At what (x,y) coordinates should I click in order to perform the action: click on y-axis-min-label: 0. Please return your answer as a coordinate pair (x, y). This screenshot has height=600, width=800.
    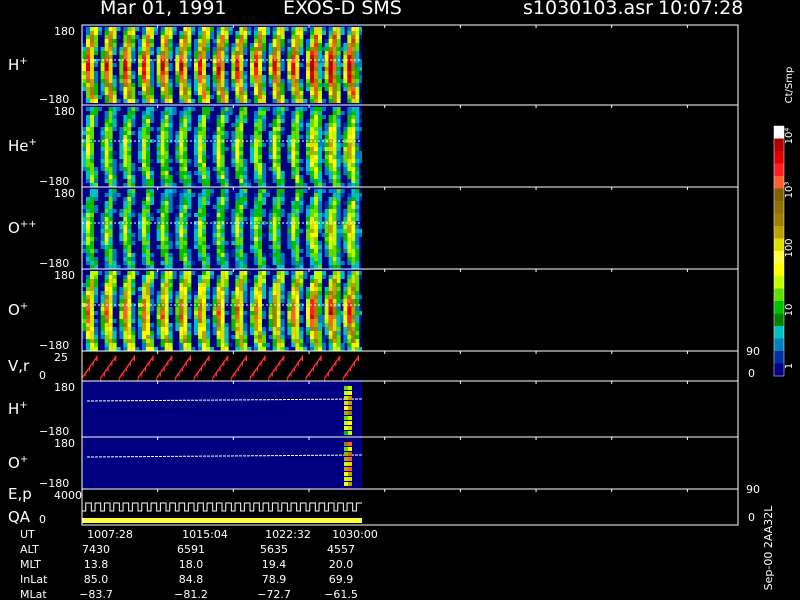
    Looking at the image, I should click on (42, 375).